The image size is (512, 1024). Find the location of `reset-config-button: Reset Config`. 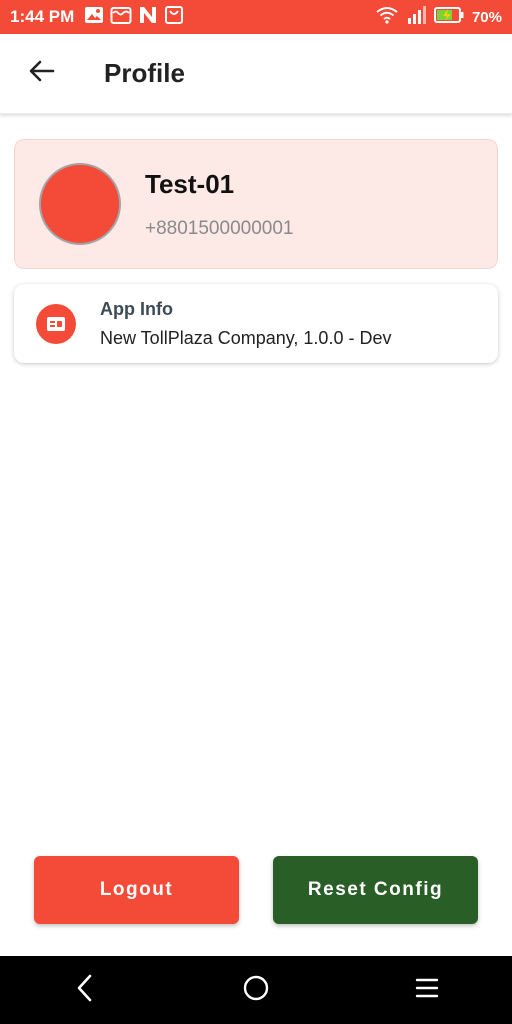

reset-config-button: Reset Config is located at coordinates (375, 890).